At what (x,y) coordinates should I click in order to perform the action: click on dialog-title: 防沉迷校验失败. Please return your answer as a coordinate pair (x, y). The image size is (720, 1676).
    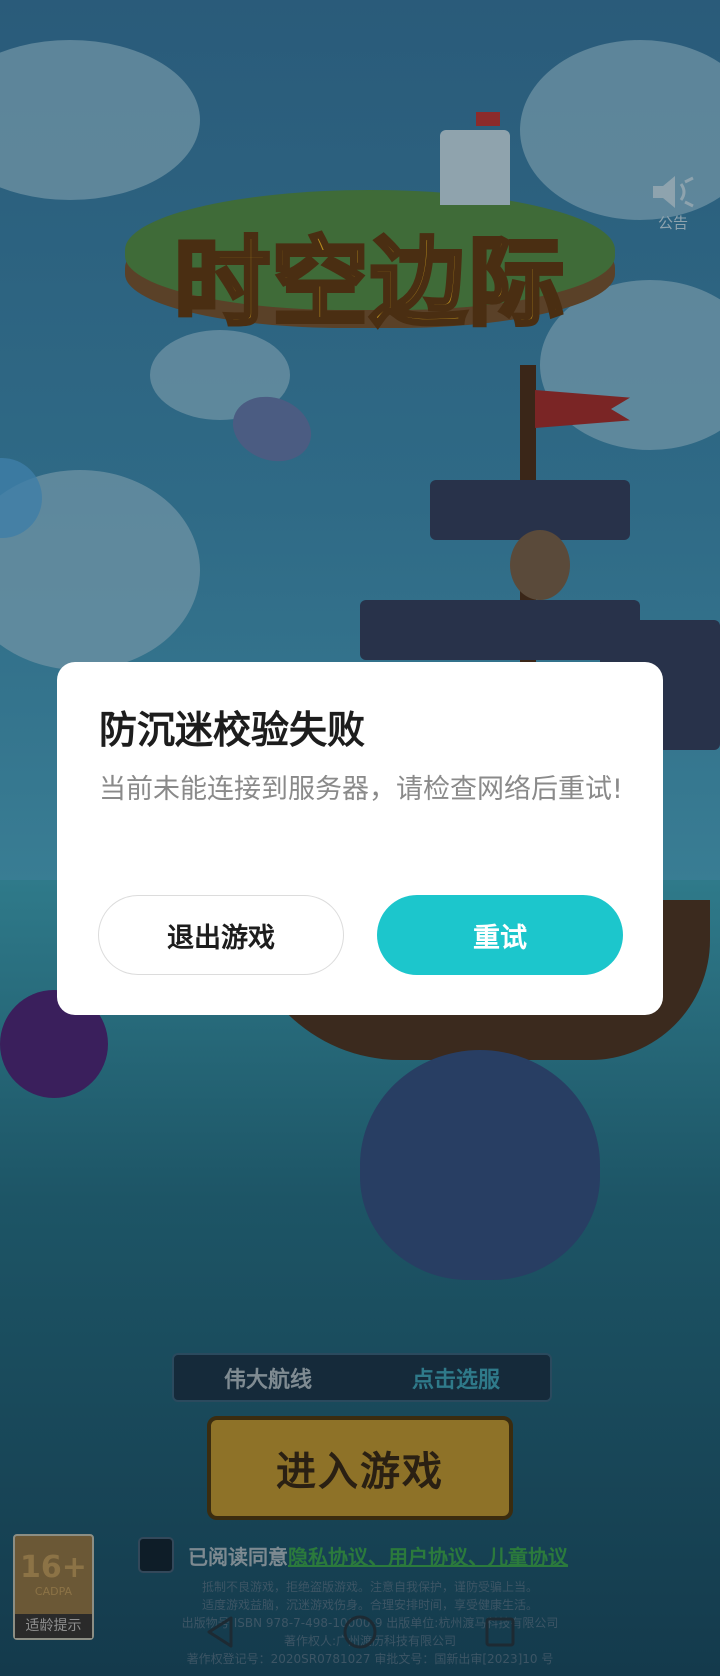
    Looking at the image, I should click on (232, 730).